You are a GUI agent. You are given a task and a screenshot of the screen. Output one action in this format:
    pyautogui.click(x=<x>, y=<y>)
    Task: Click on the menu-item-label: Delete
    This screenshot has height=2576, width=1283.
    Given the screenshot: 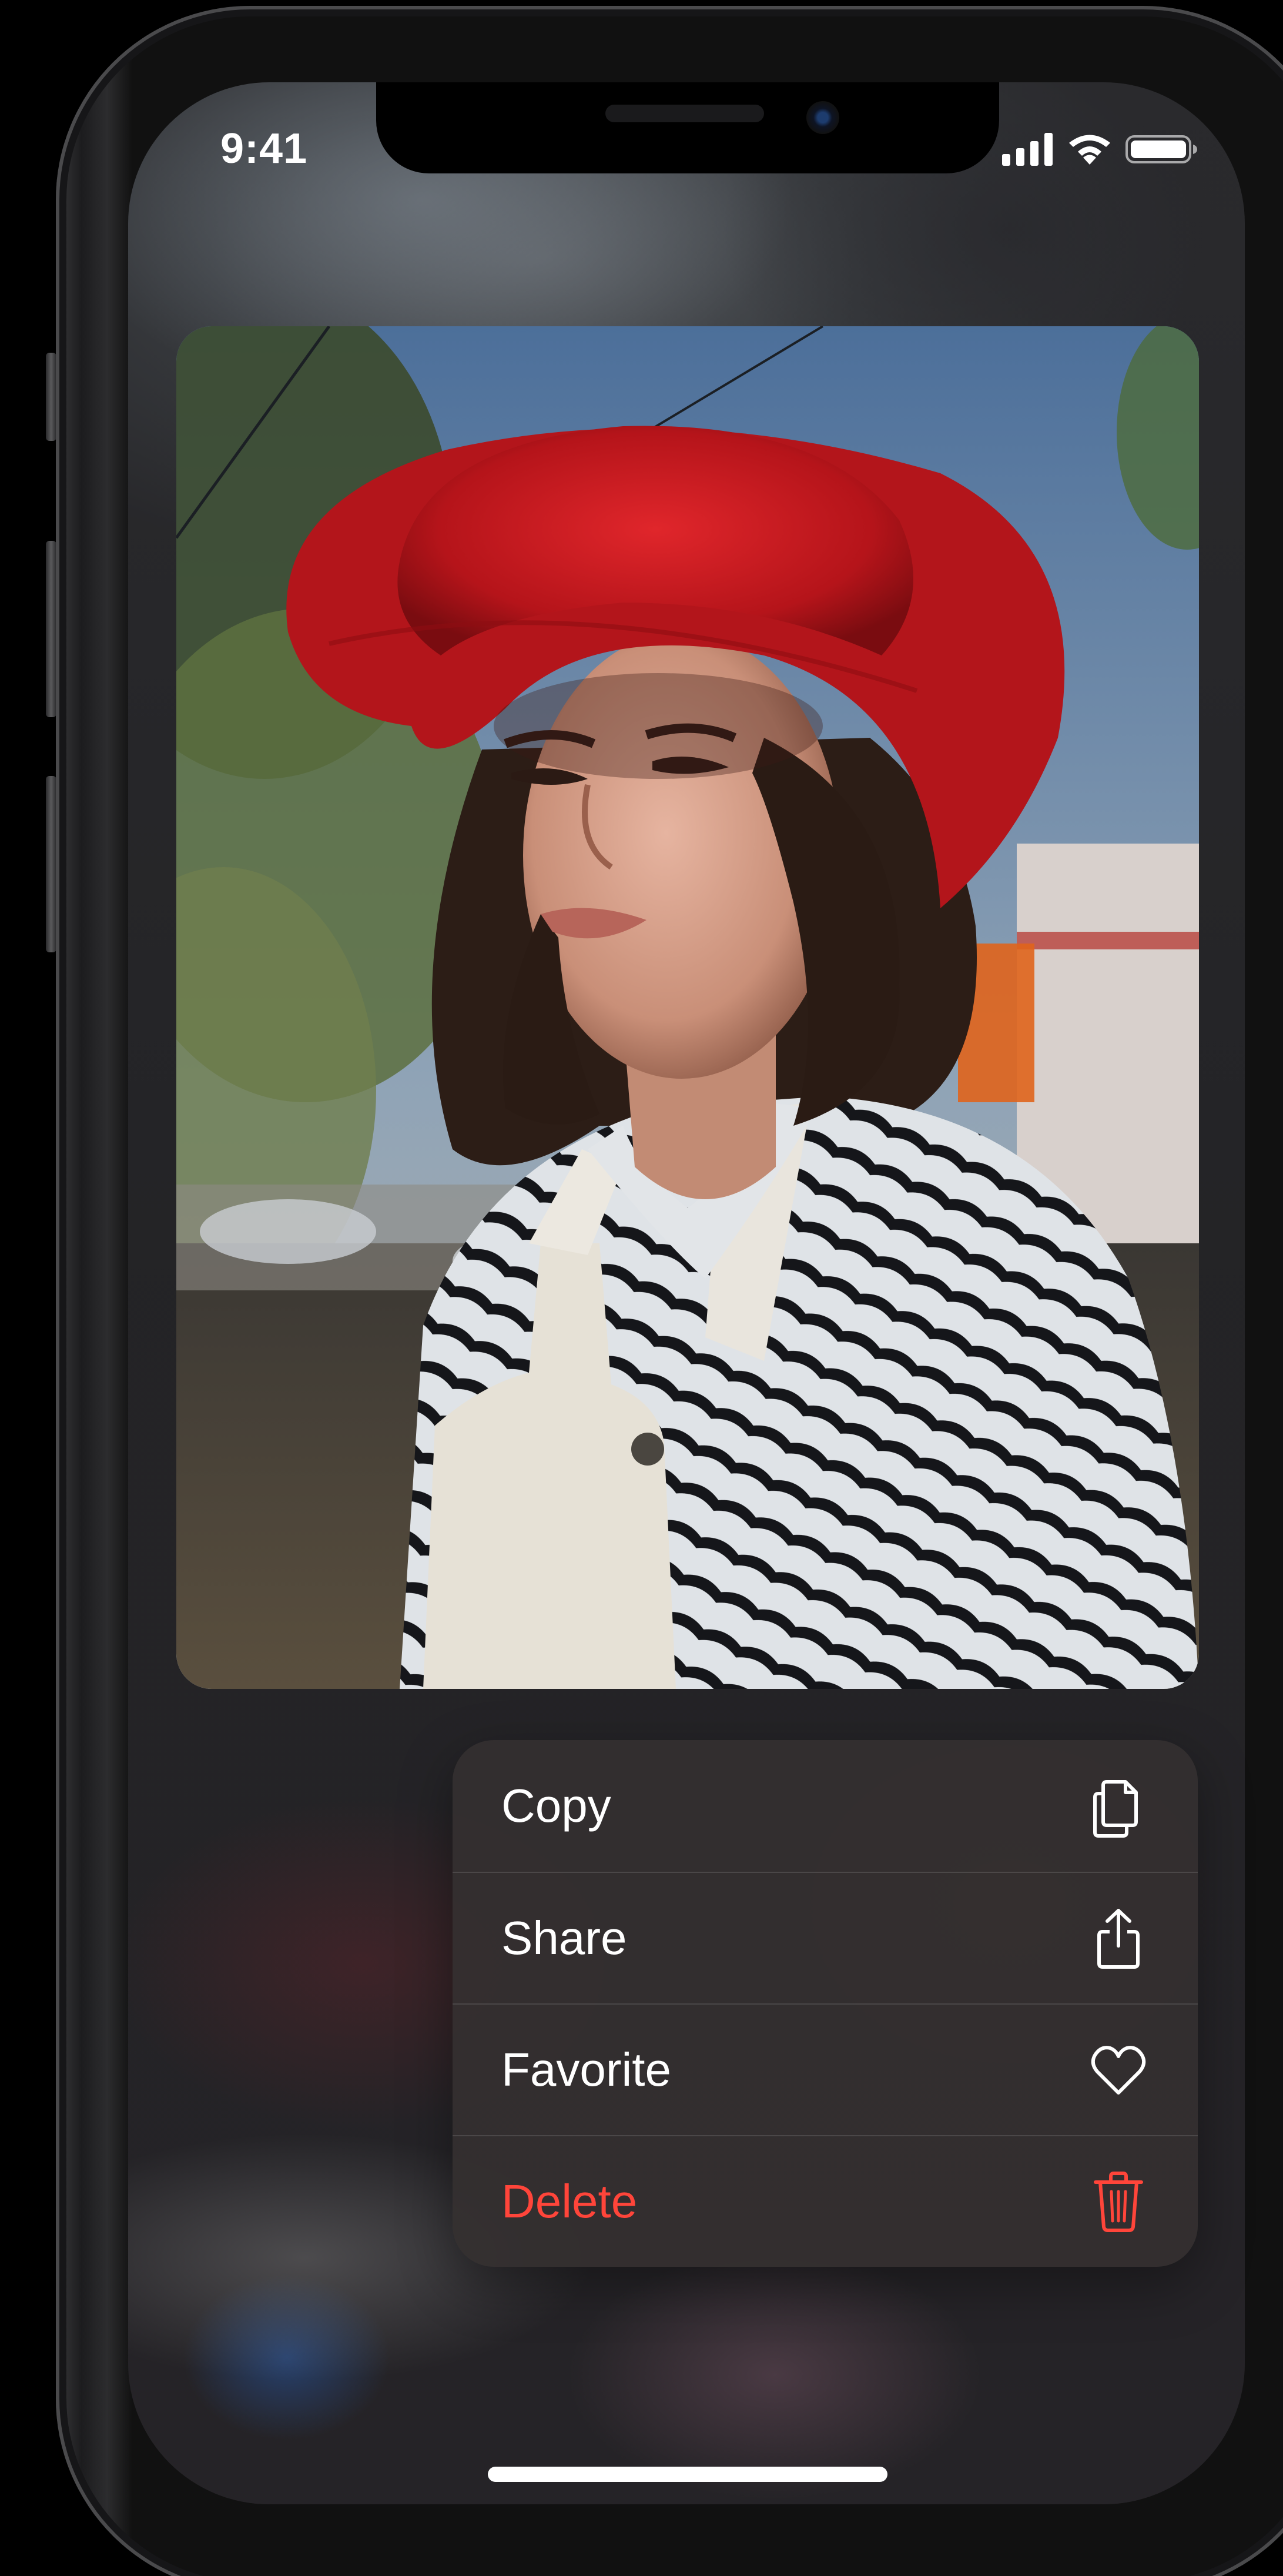 What is the action you would take?
    pyautogui.click(x=569, y=2201)
    